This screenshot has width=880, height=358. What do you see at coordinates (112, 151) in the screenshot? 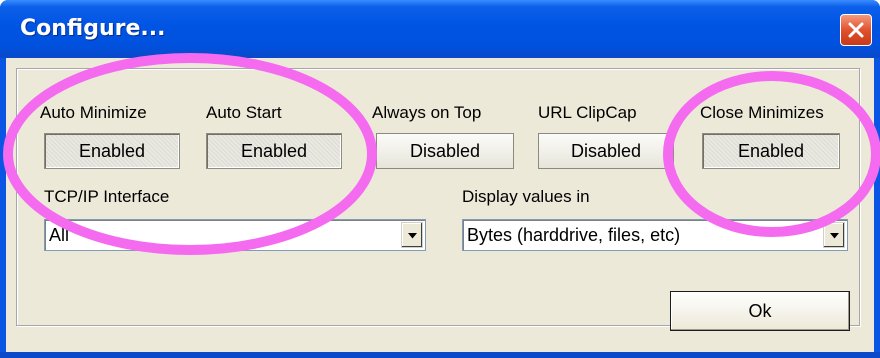
I see `auto-minimize-toggle: Enabled` at bounding box center [112, 151].